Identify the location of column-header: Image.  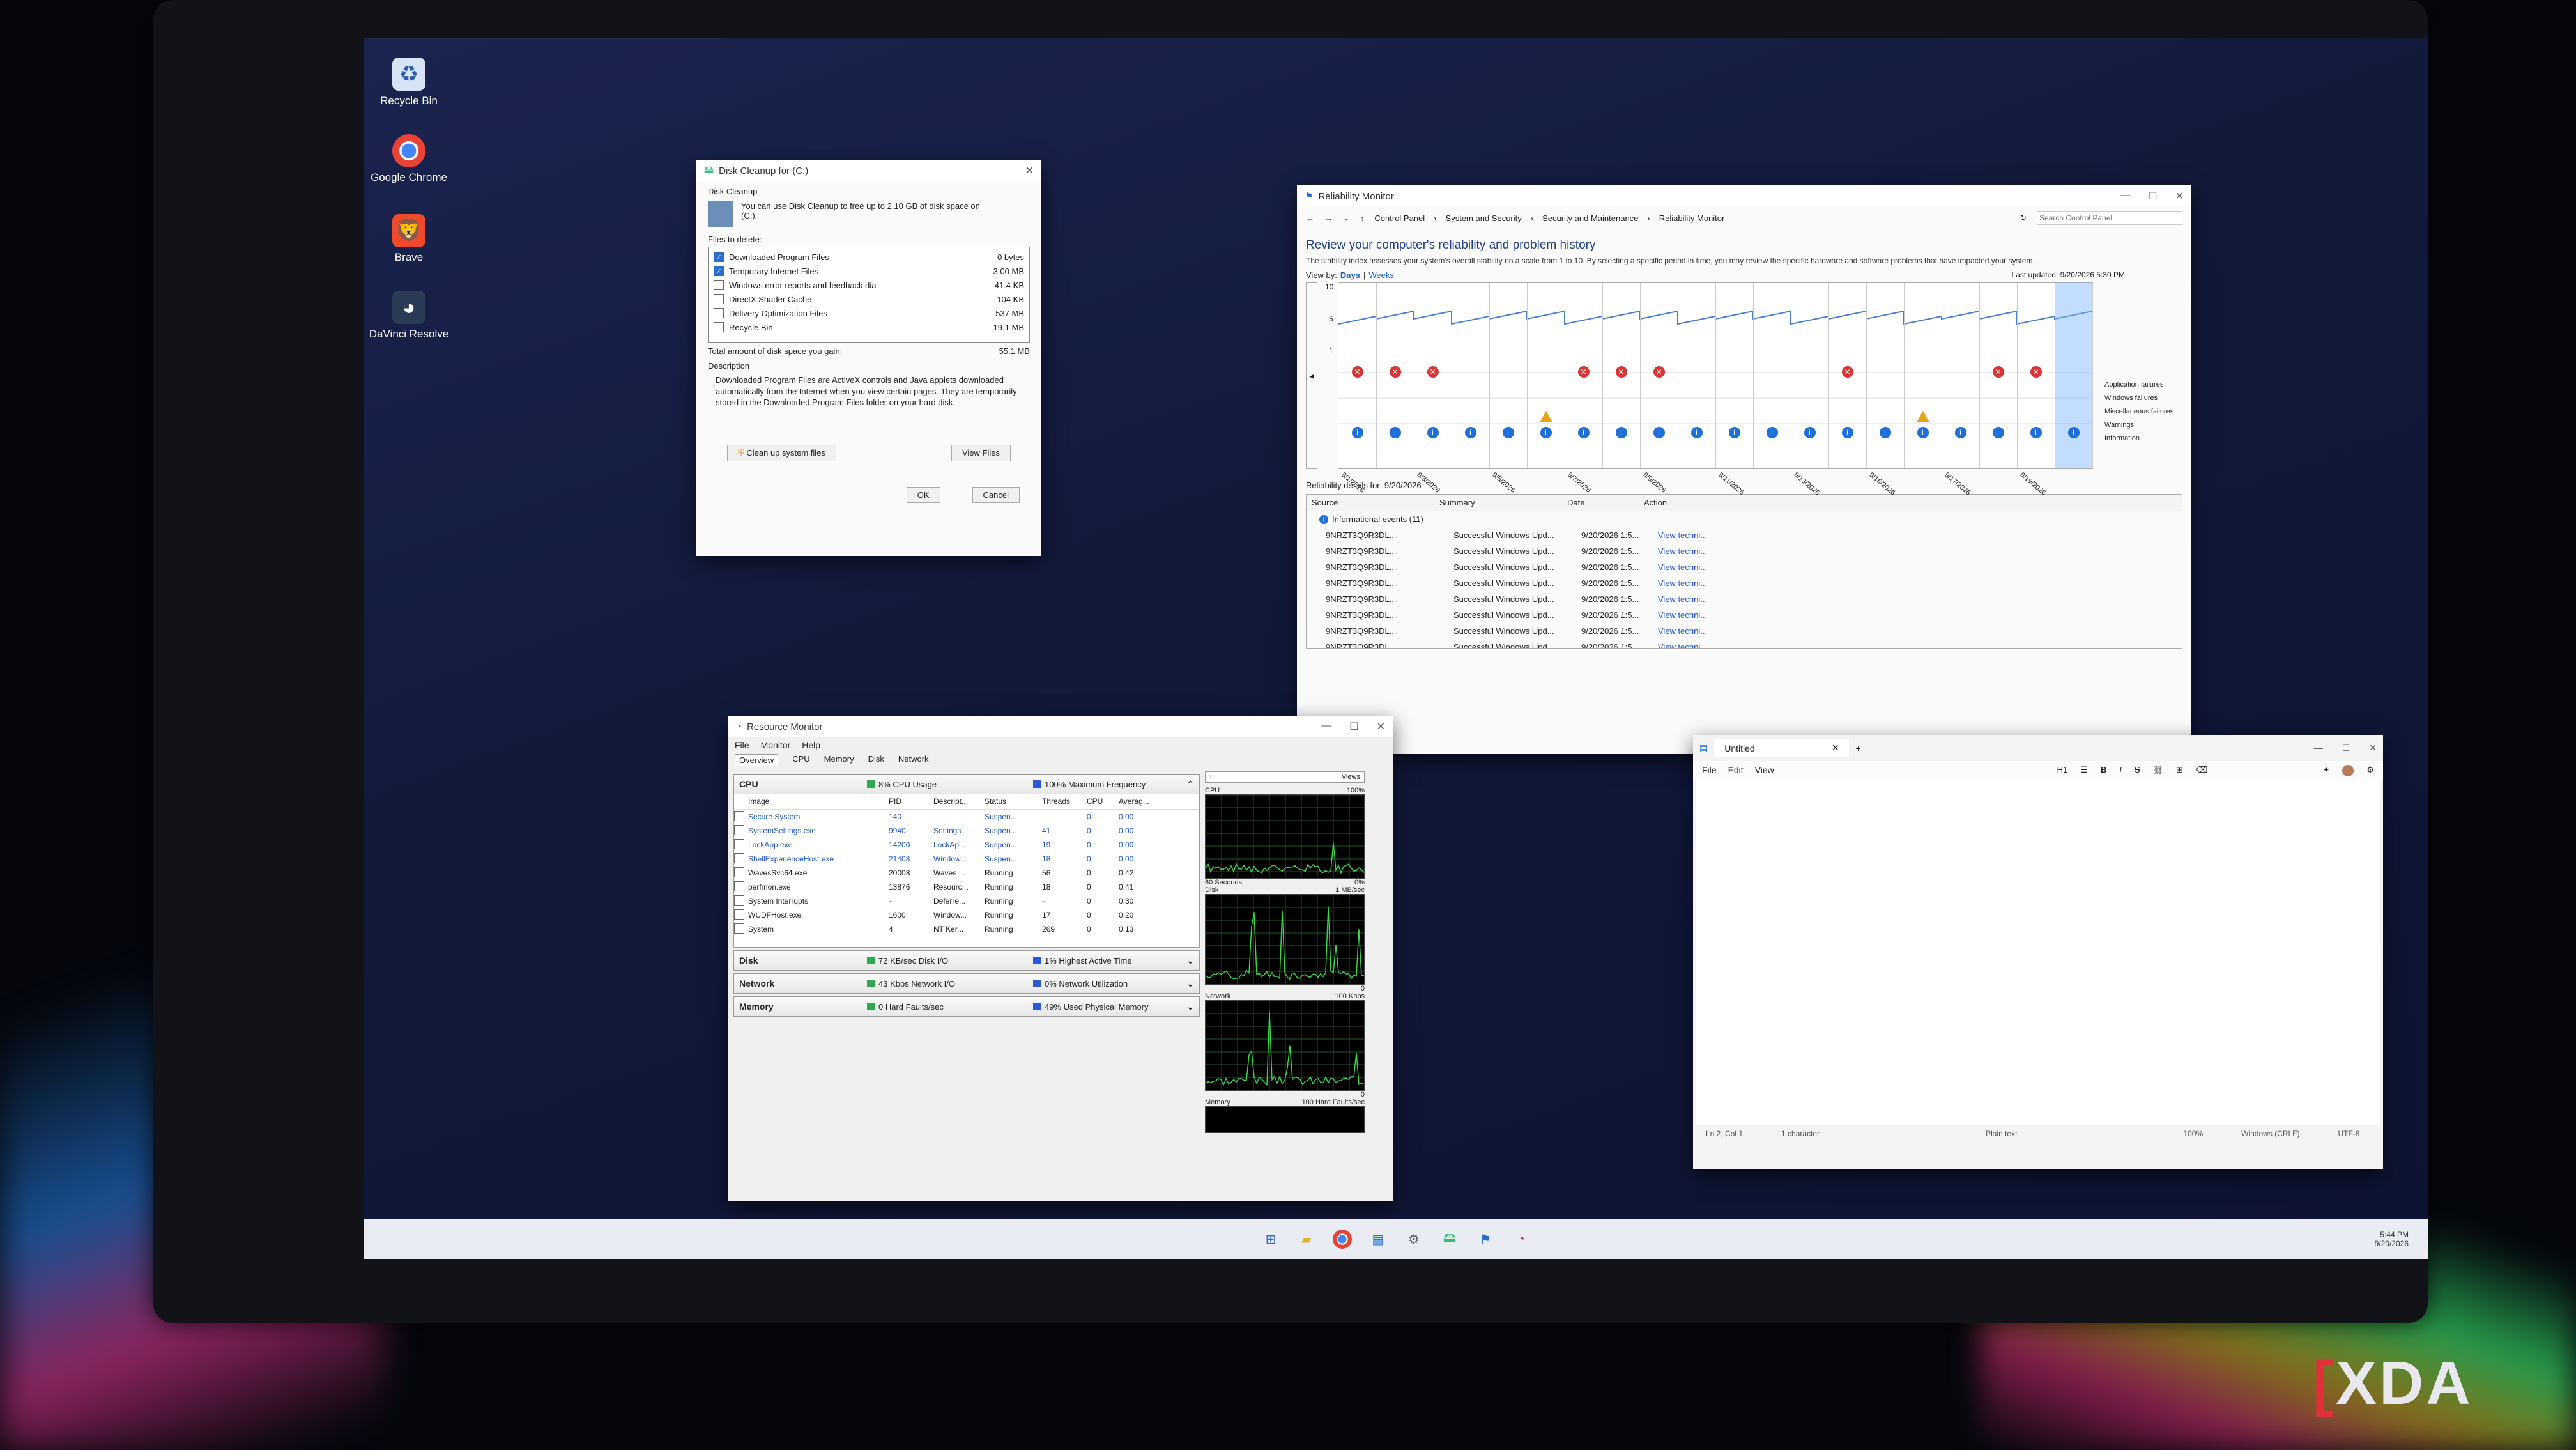
(818, 802).